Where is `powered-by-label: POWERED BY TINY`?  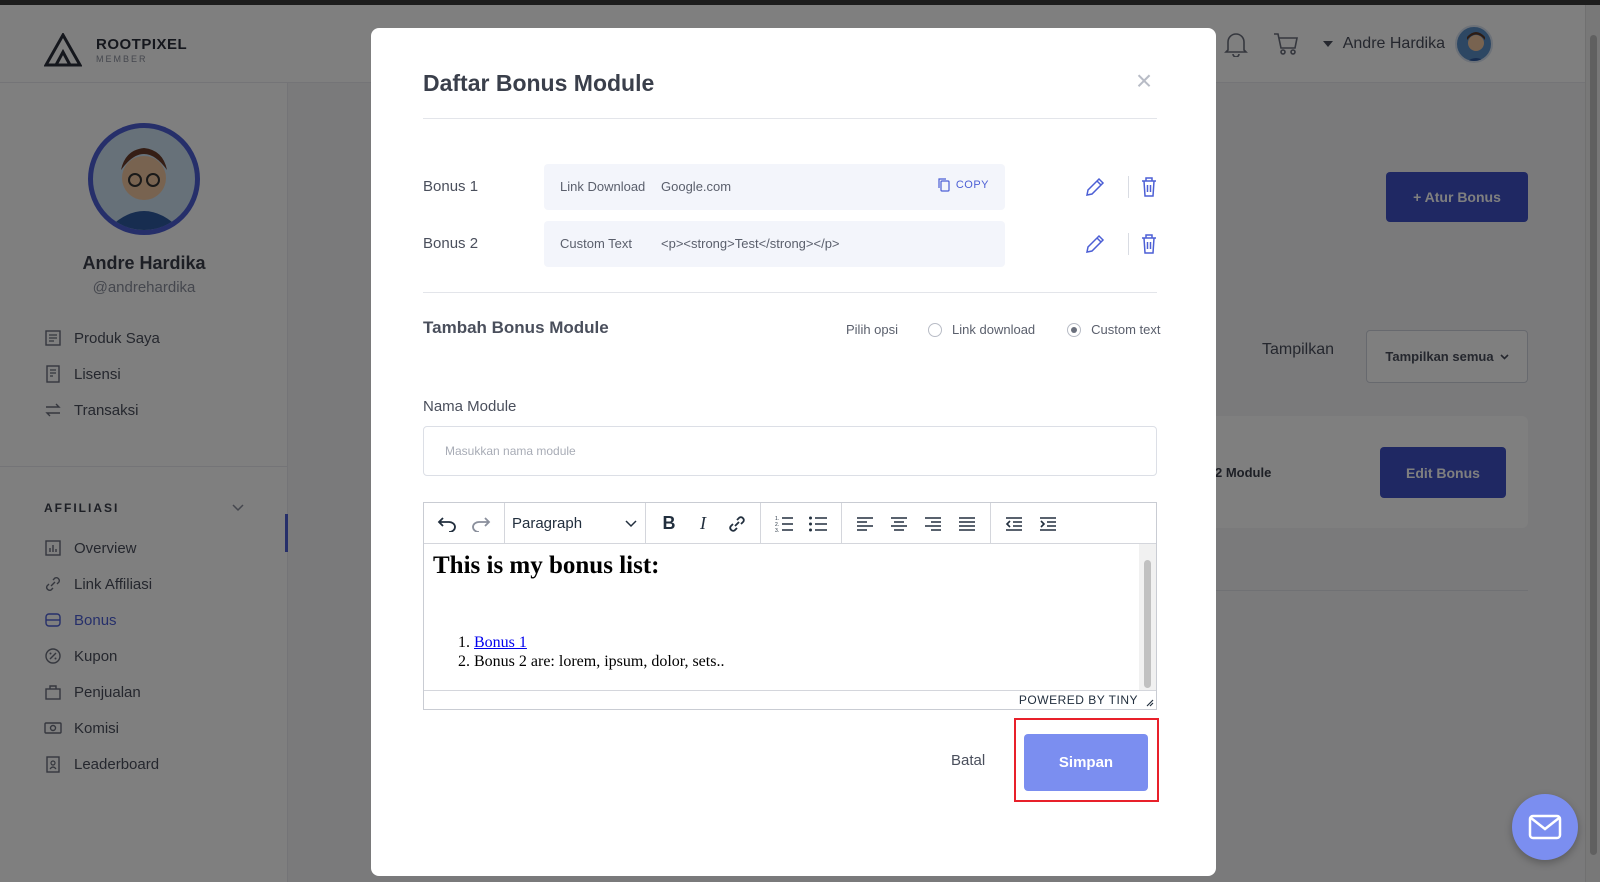
powered-by-label: POWERED BY TINY is located at coordinates (1078, 700).